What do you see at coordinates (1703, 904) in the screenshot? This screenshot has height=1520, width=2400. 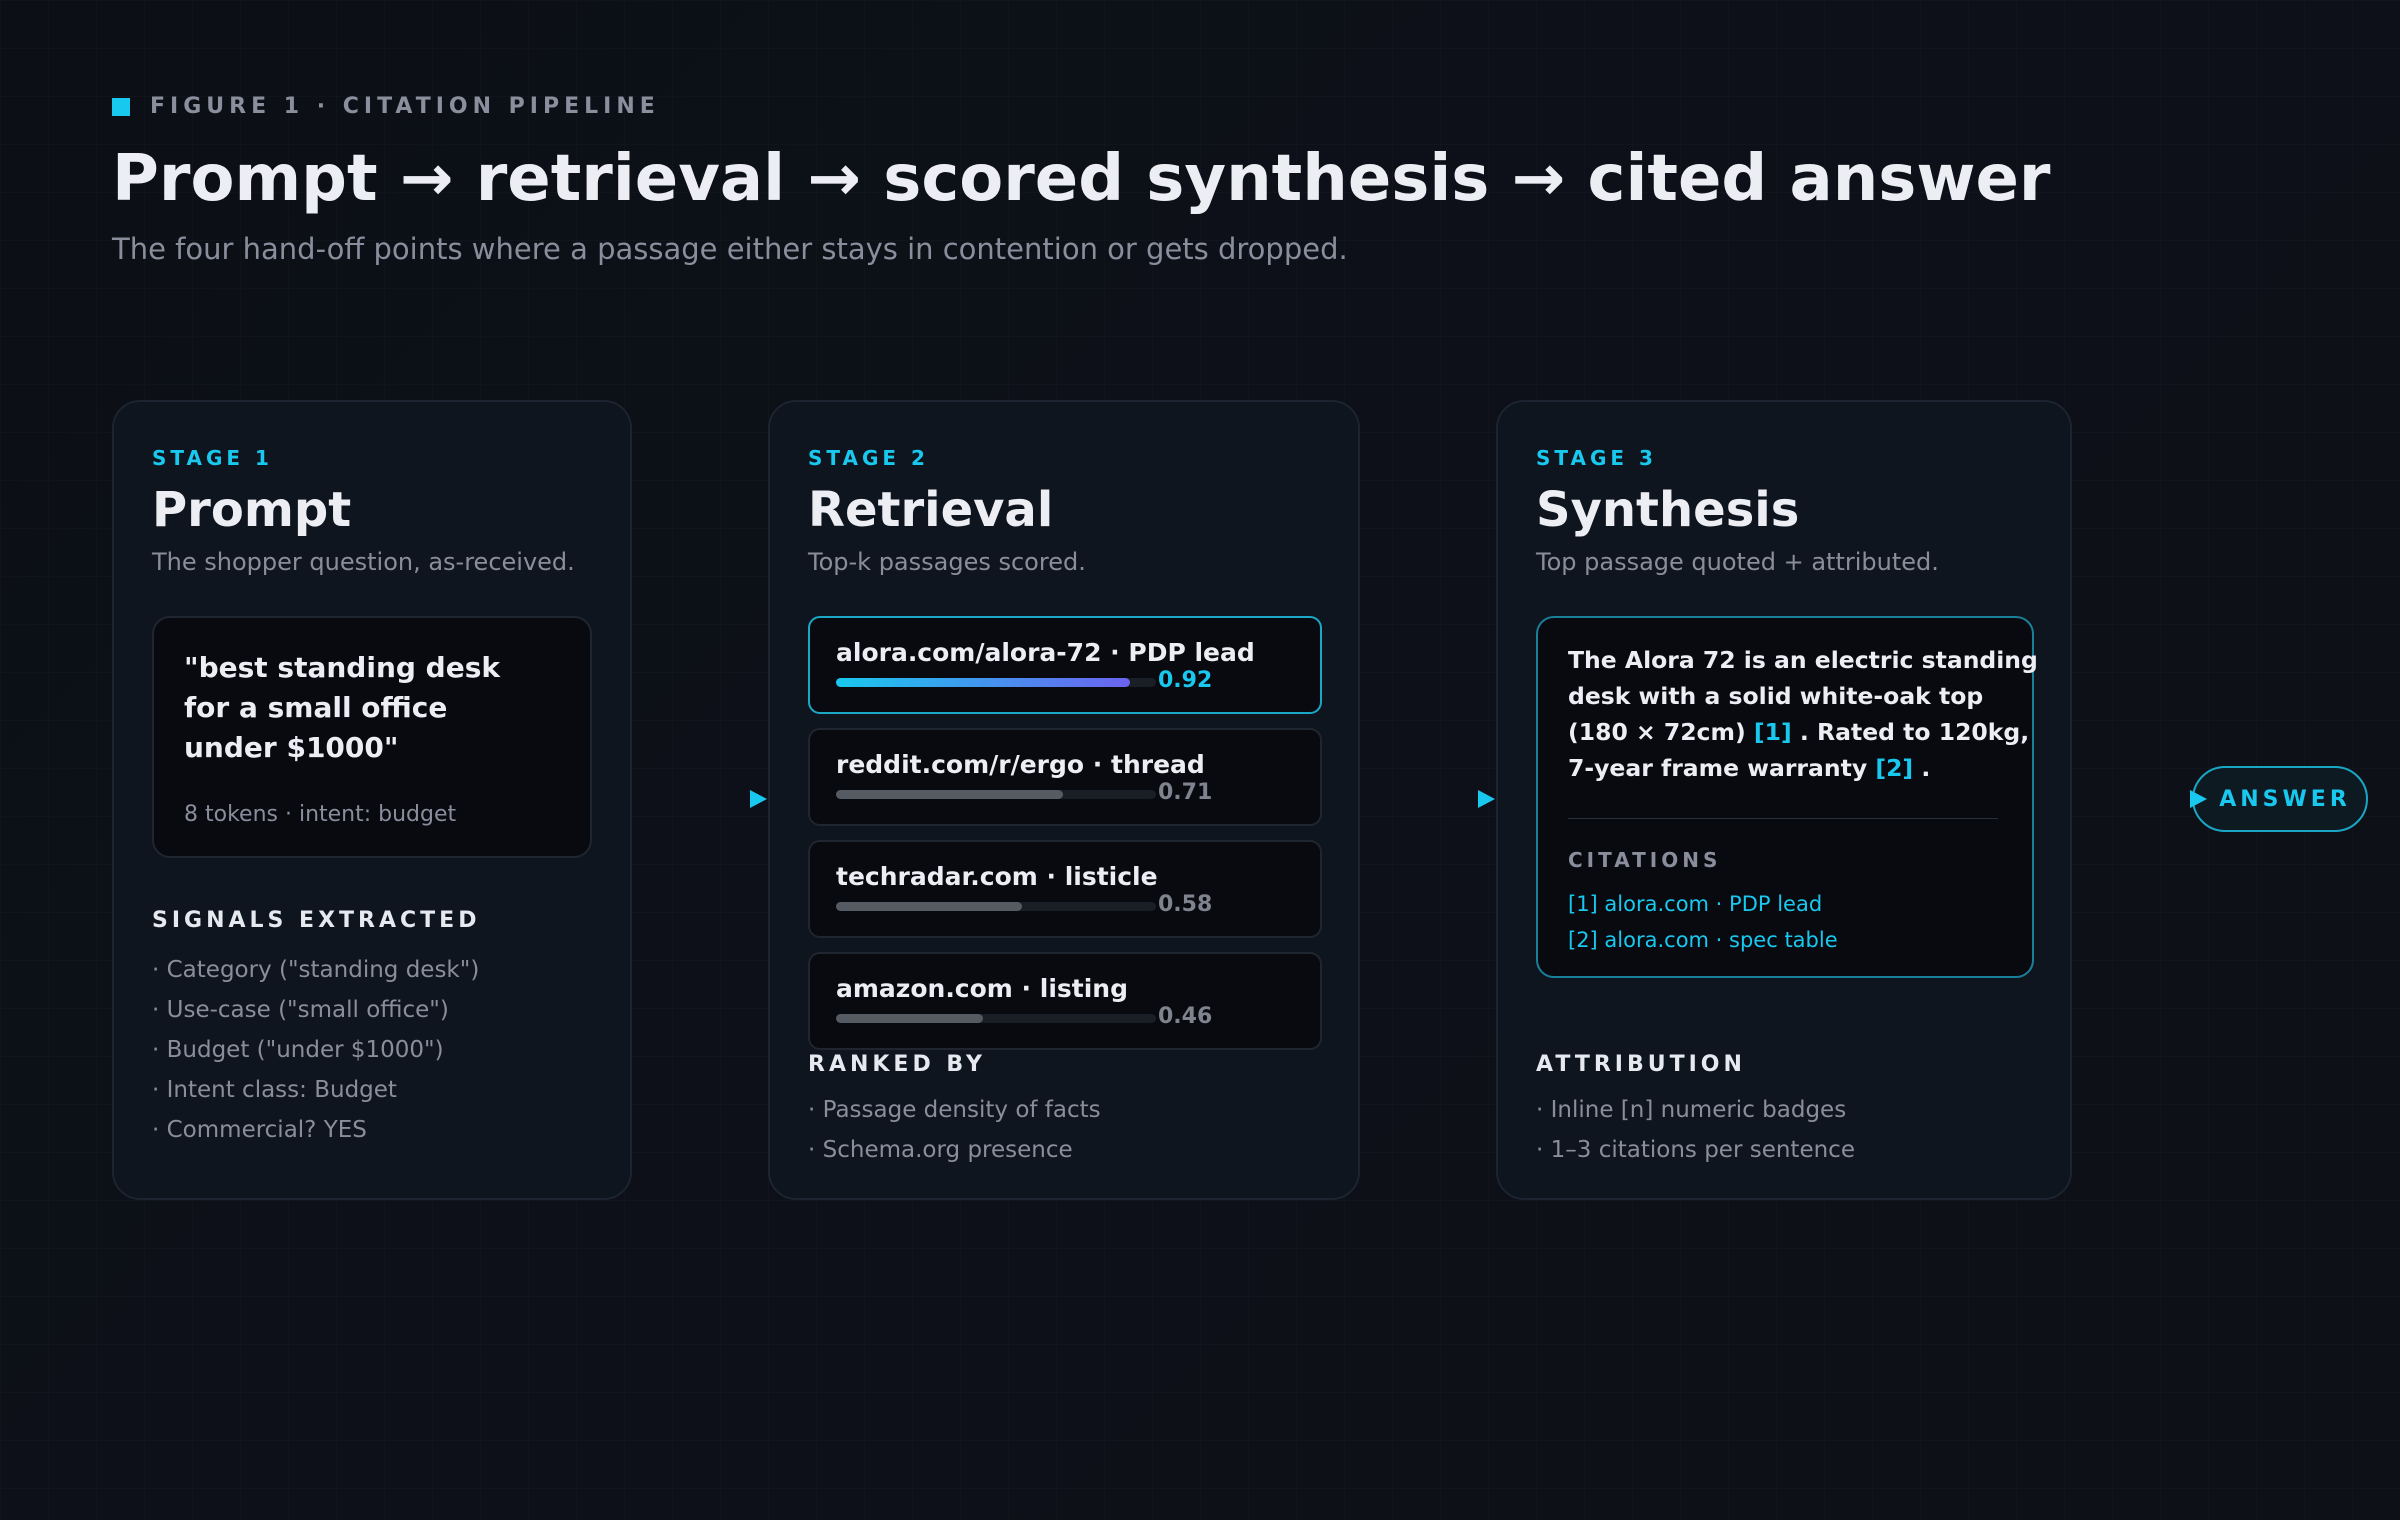 I see `citation-link: [1] alora.com · PDP lead` at bounding box center [1703, 904].